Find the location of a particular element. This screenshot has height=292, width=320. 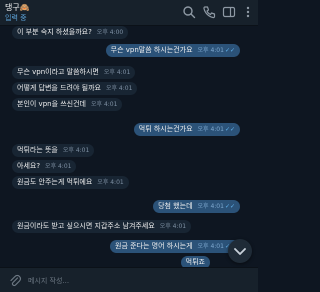

phone-icon is located at coordinates (209, 12).